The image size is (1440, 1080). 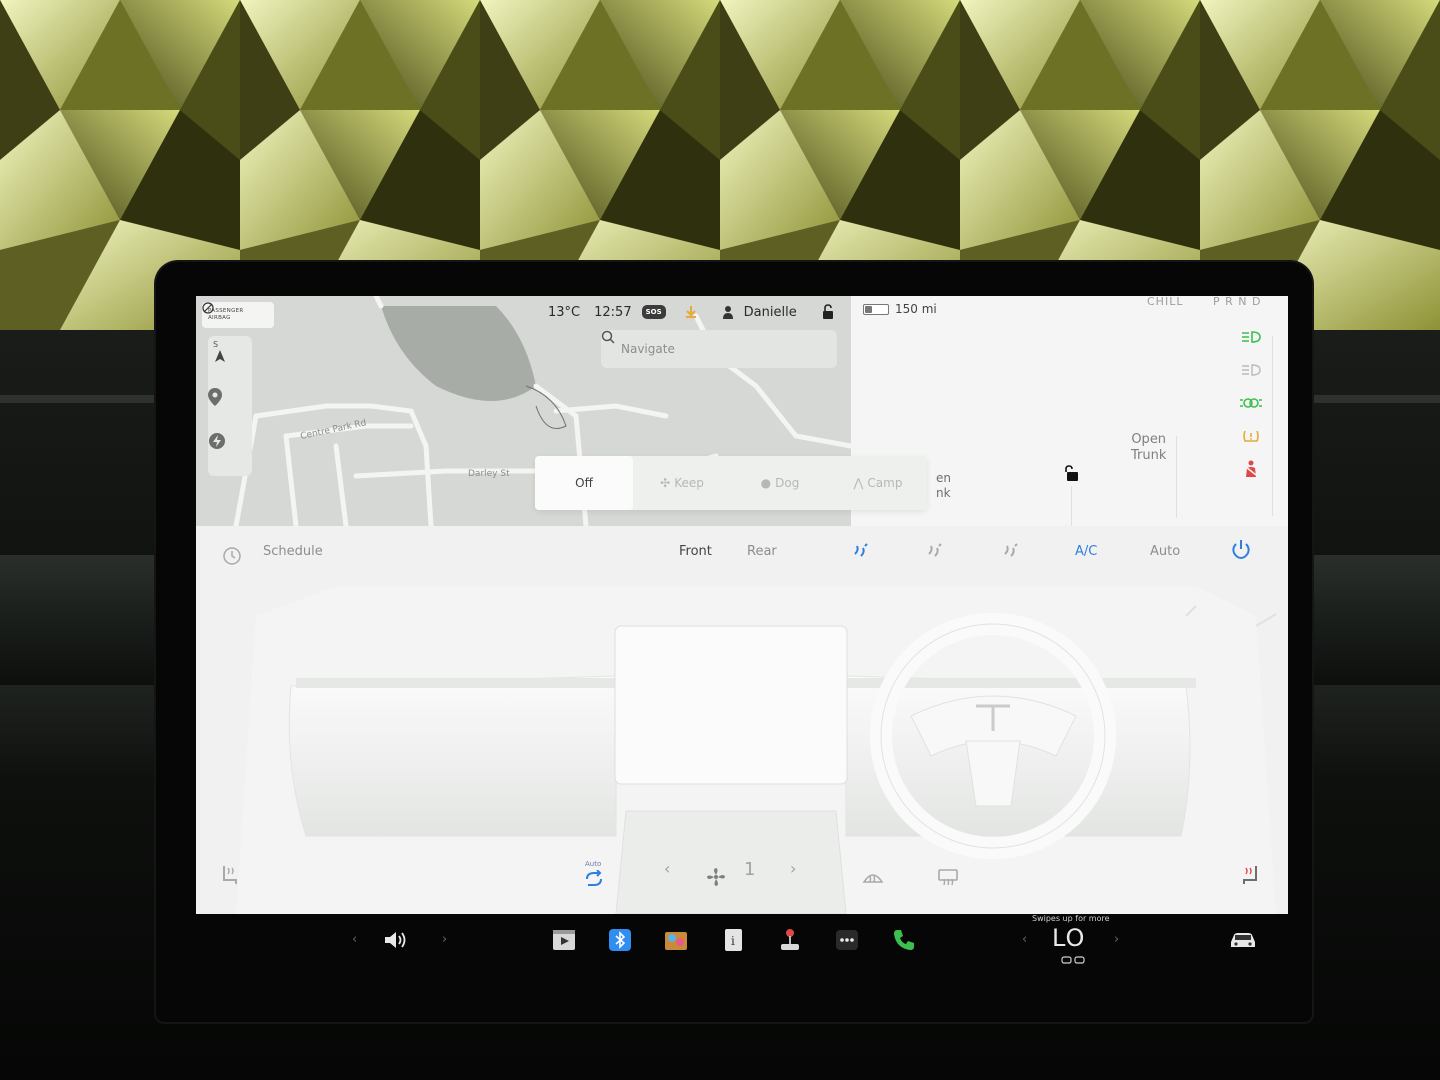 I want to click on door-unlock-icon, so click(x=1070, y=473).